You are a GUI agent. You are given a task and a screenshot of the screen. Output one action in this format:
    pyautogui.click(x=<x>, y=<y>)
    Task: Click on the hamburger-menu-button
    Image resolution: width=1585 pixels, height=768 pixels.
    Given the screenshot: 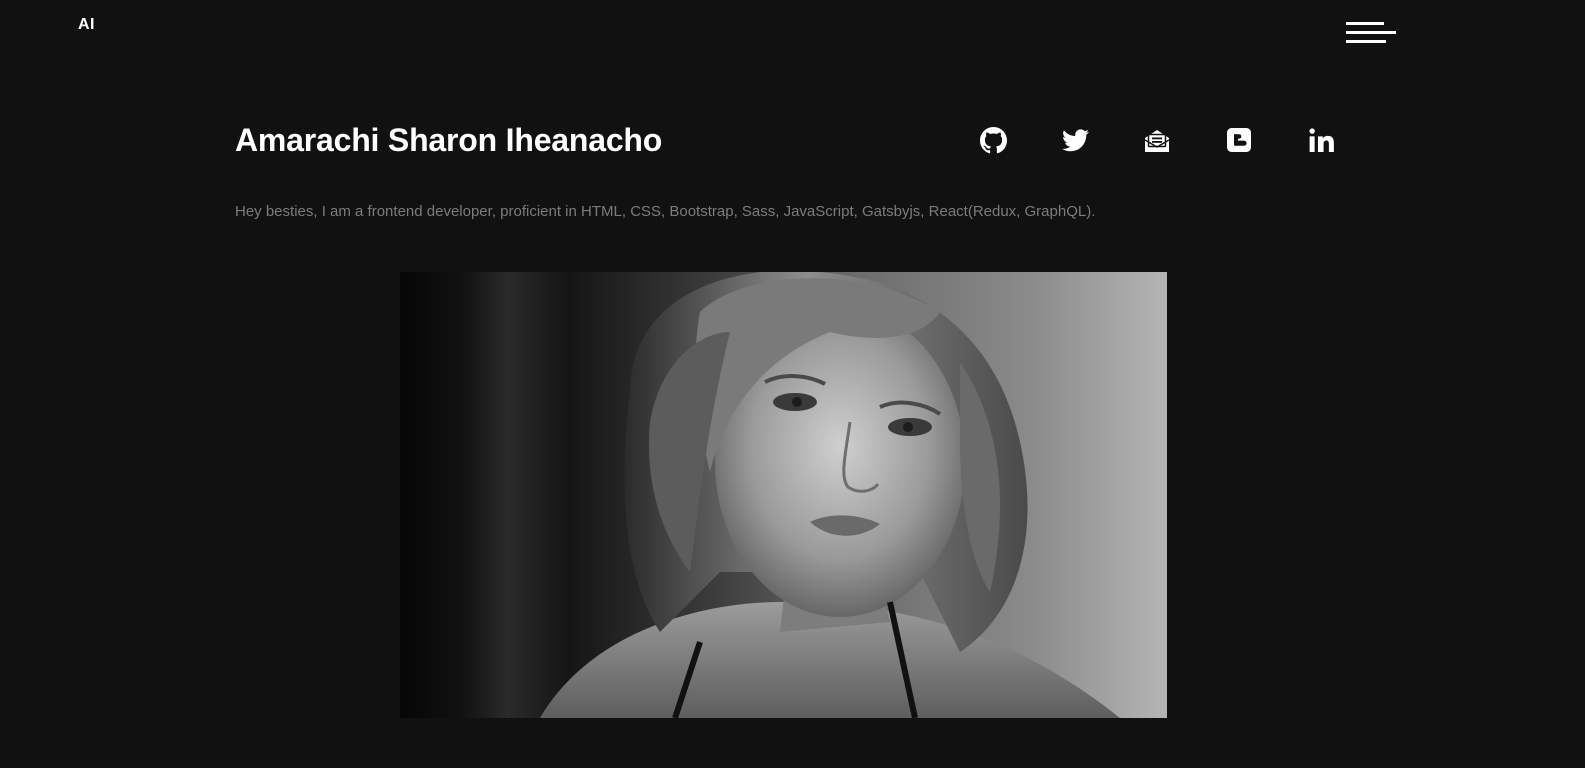 What is the action you would take?
    pyautogui.click(x=1372, y=33)
    